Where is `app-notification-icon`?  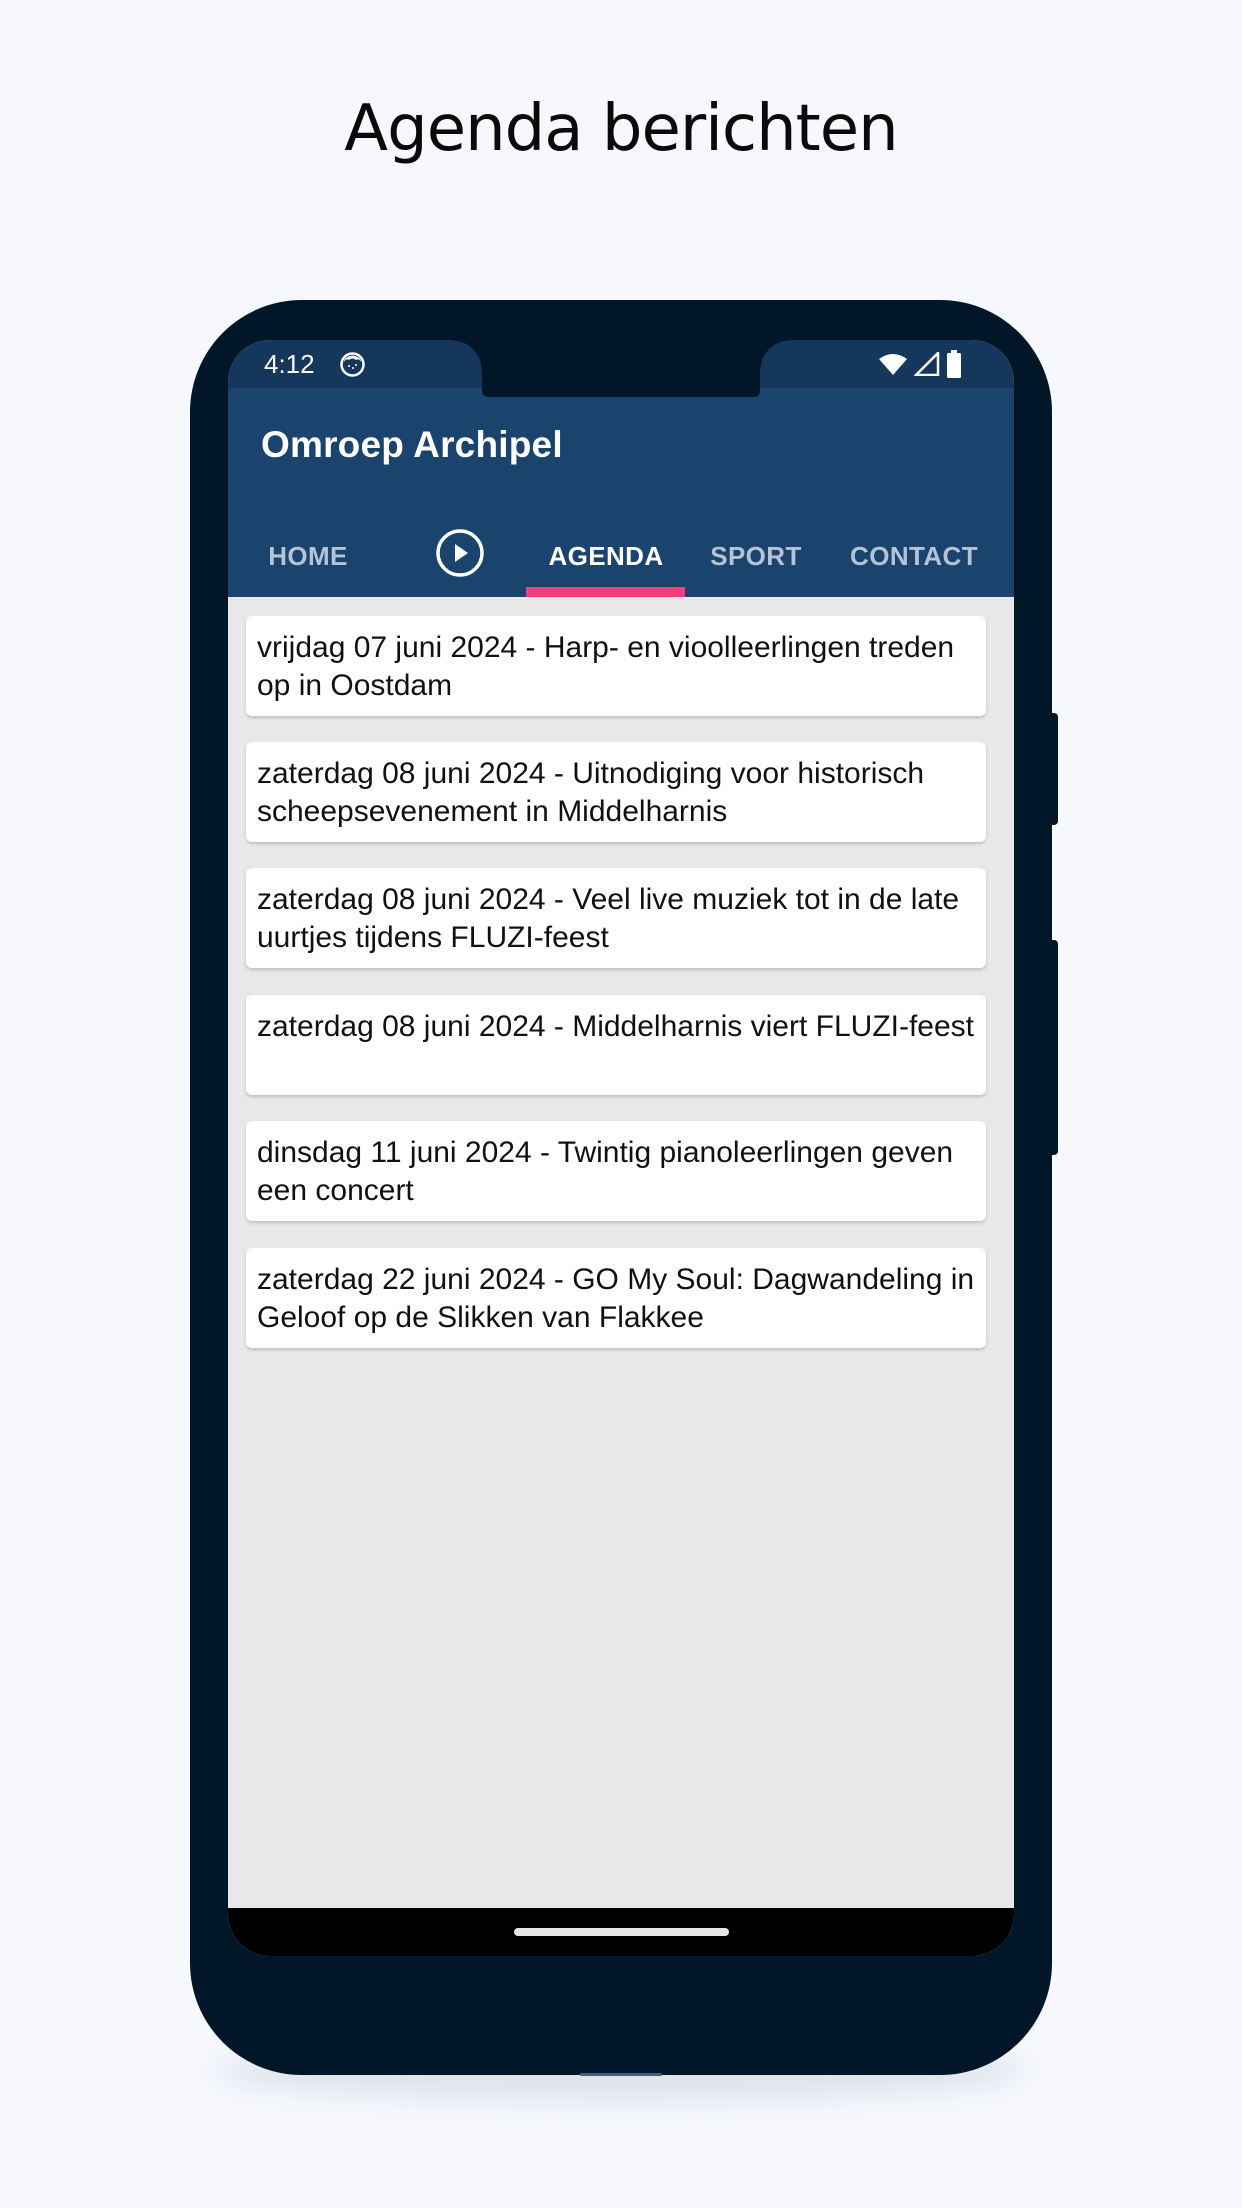 app-notification-icon is located at coordinates (352, 364).